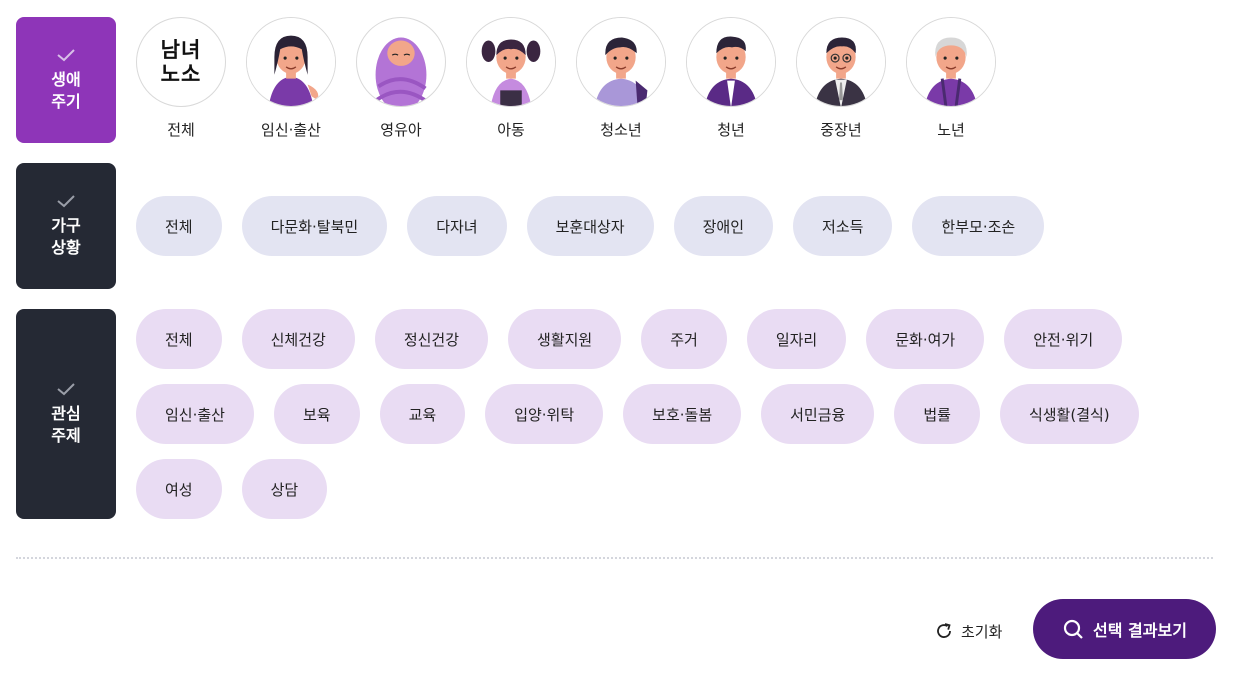  I want to click on gender-all-text-line: 남녀, so click(181, 50).